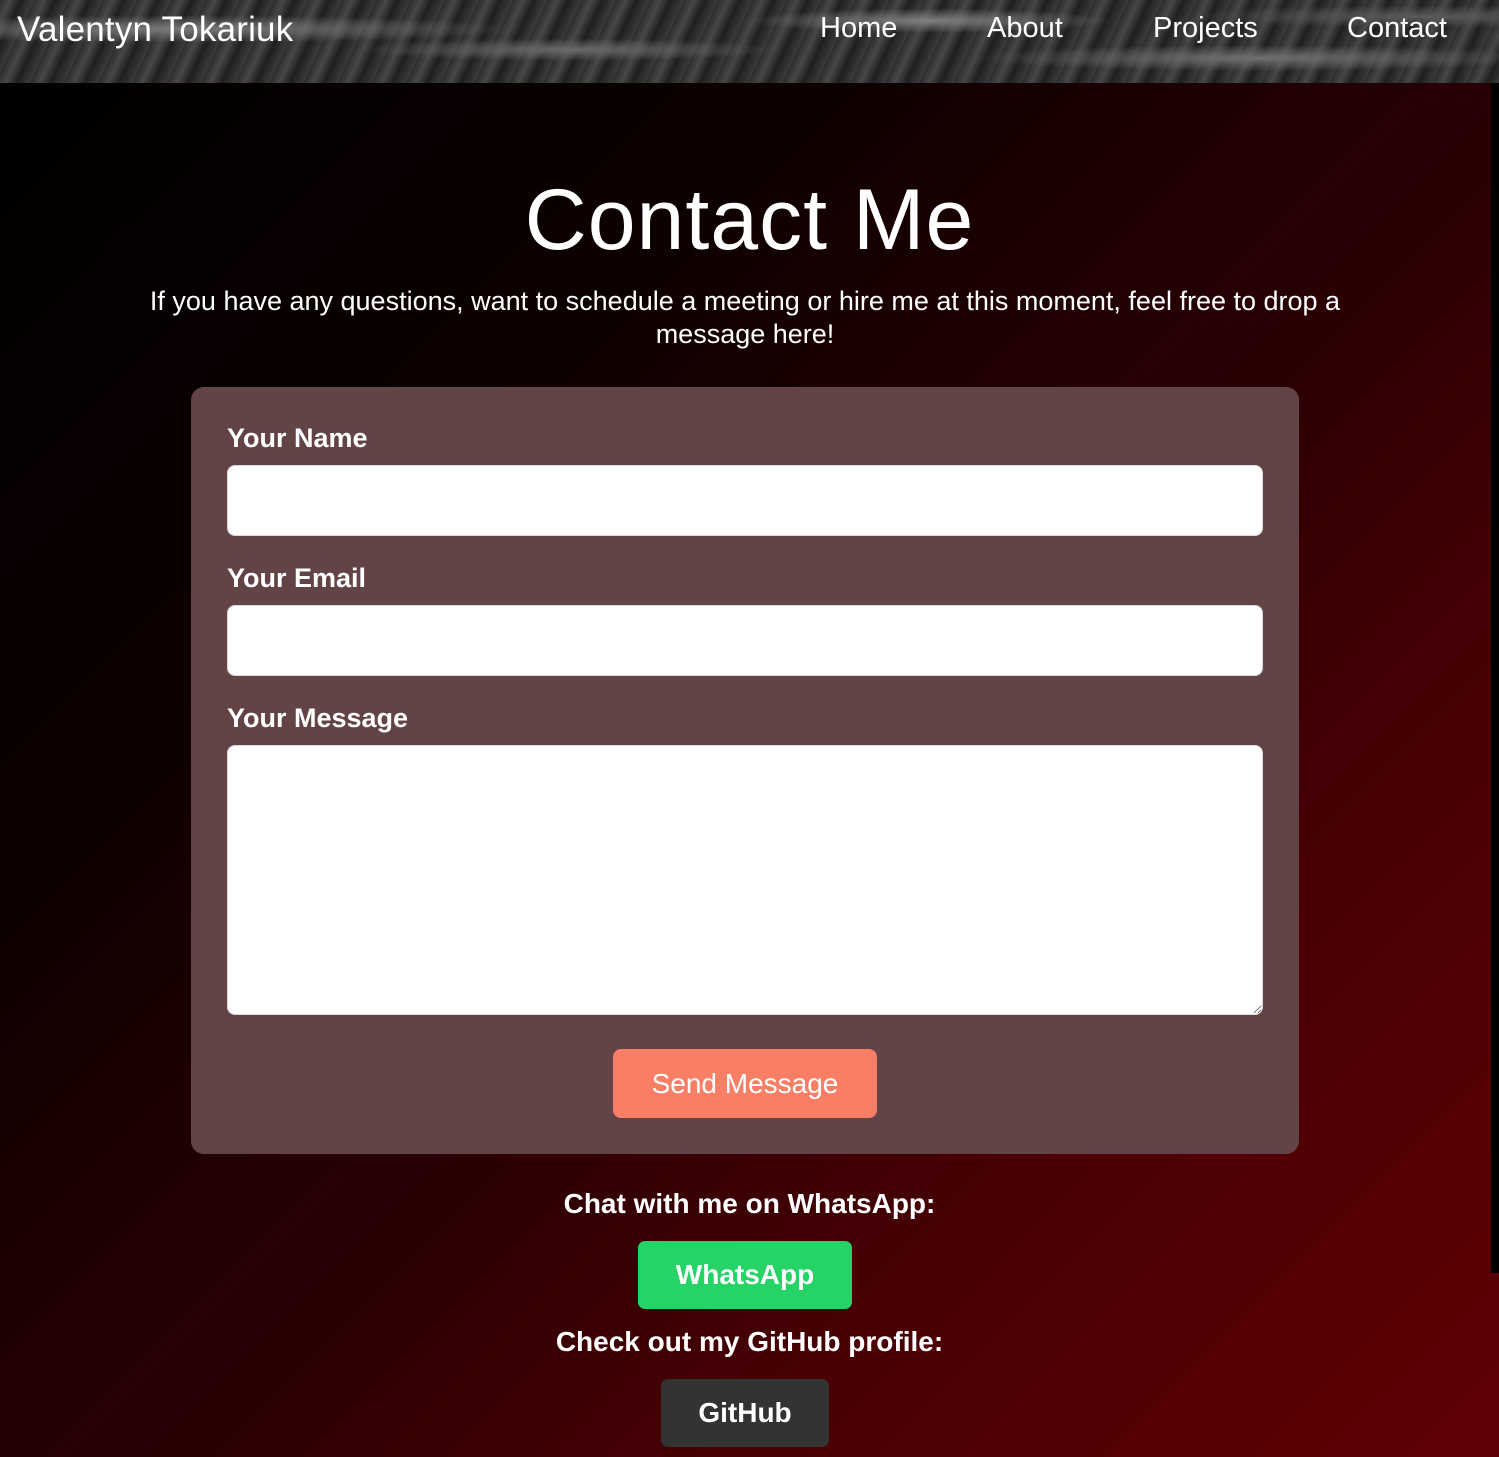  Describe the element at coordinates (297, 438) in the screenshot. I see `name-label: Your Name` at that location.